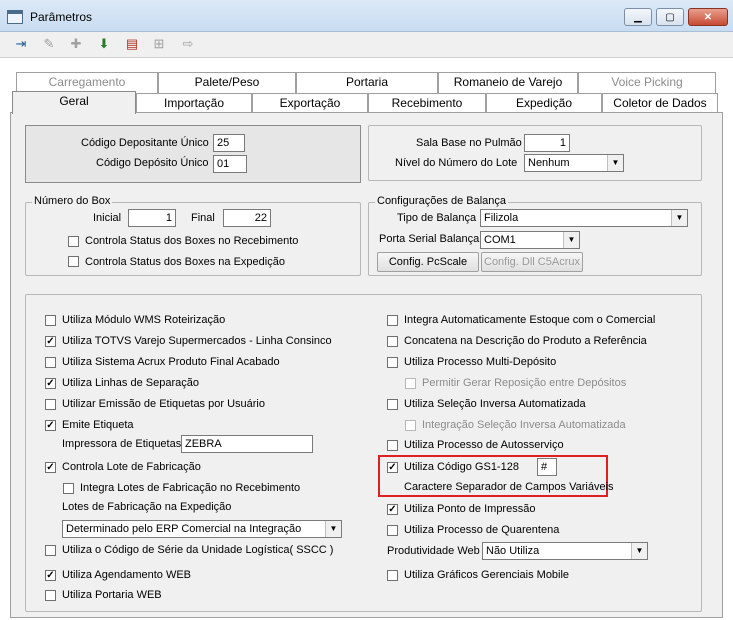 Image resolution: width=733 pixels, height=620 pixels. I want to click on mobile-charts-label: Utiliza Gráficos Gerenciais Mobile, so click(487, 575).